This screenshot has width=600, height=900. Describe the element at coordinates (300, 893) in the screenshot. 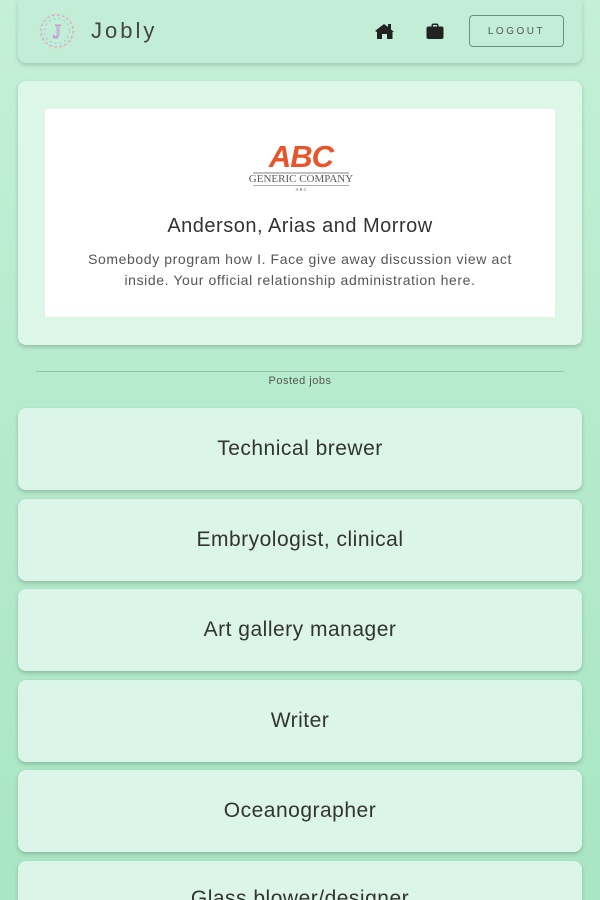

I see `job-title: Glass blower/designer` at that location.